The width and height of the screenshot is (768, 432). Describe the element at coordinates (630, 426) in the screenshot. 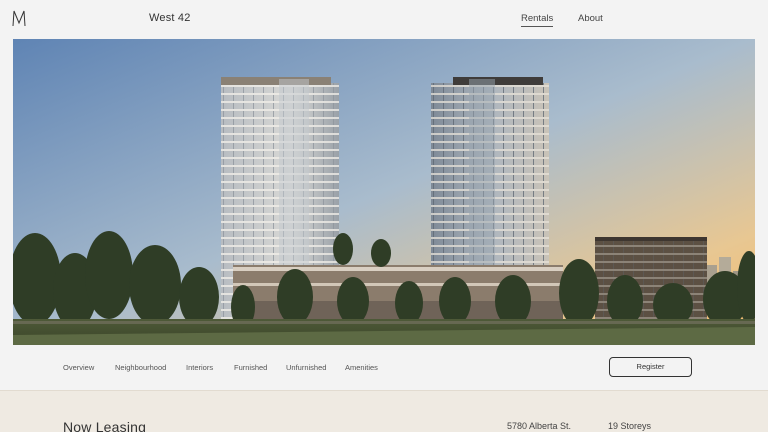

I see `building-storeys: 19 Storeys` at that location.